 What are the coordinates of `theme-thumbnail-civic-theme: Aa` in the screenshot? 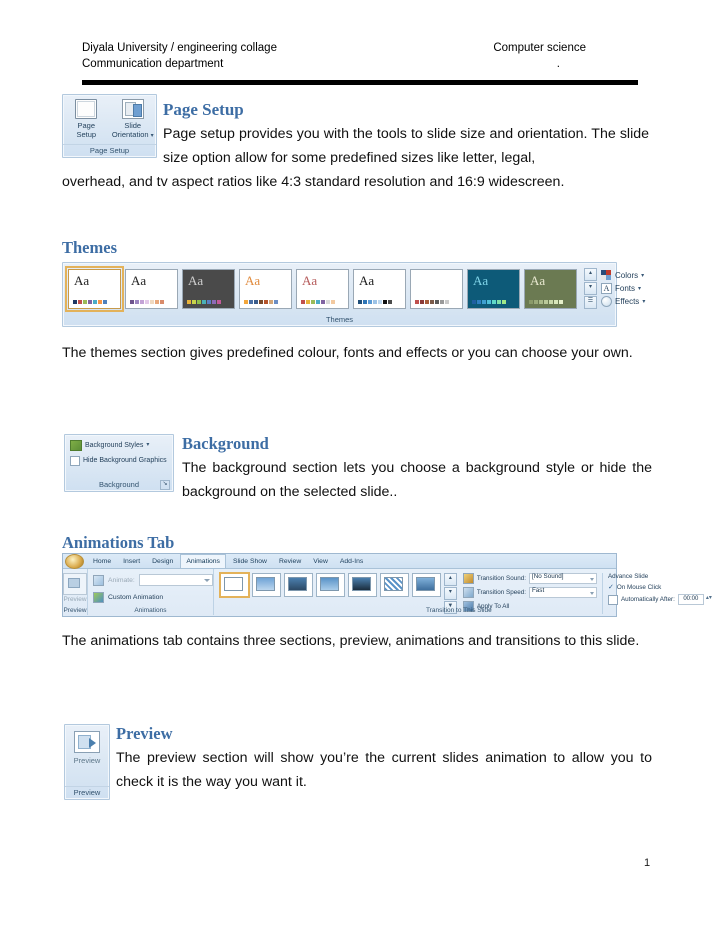 It's located at (265, 288).